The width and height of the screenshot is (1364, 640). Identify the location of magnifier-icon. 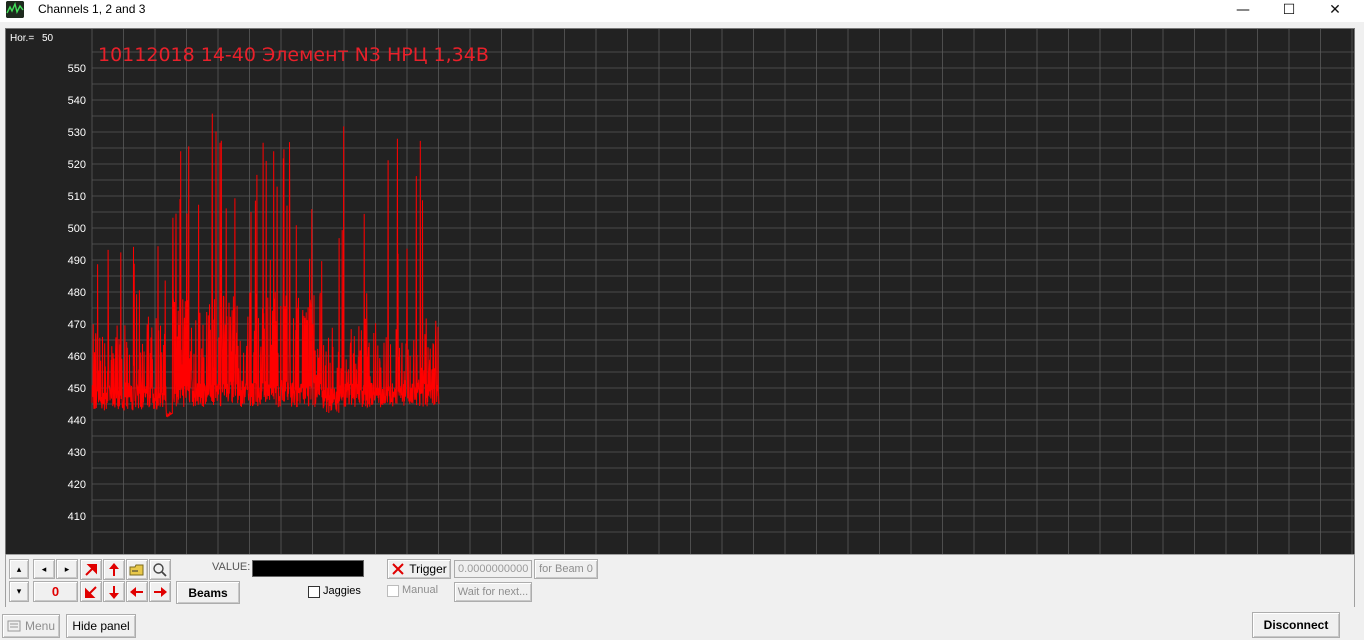
(160, 569).